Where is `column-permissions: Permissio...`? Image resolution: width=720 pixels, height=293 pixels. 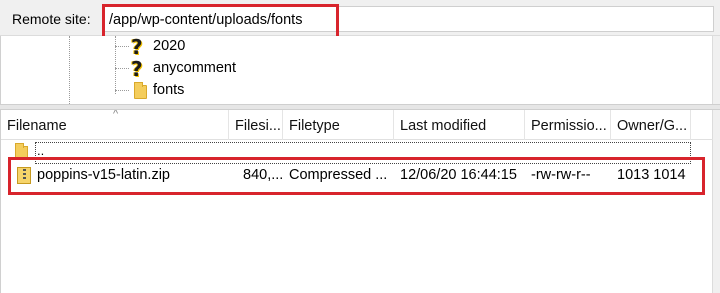
column-permissions: Permissio... is located at coordinates (568, 125).